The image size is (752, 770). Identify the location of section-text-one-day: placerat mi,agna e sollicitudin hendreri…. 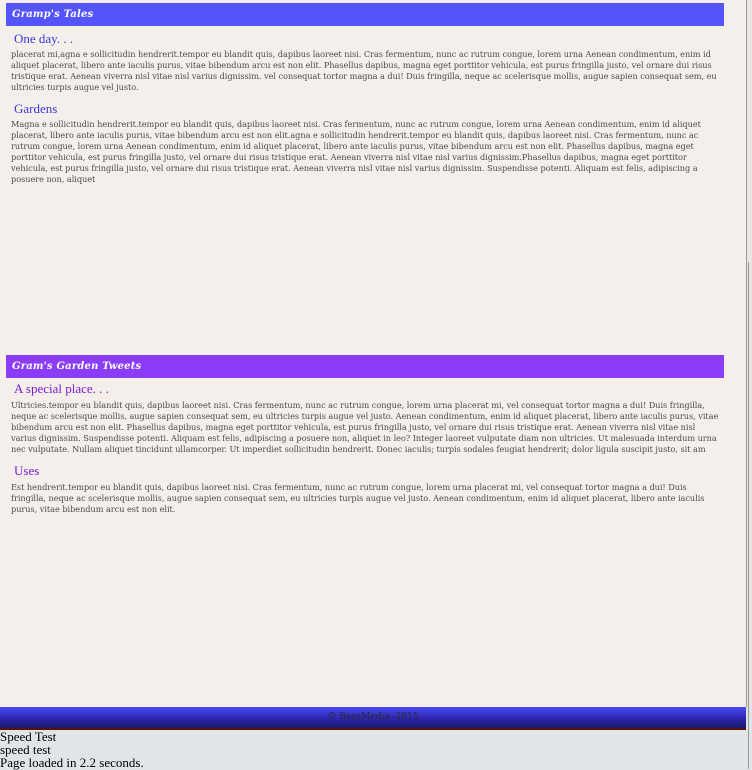
(364, 70).